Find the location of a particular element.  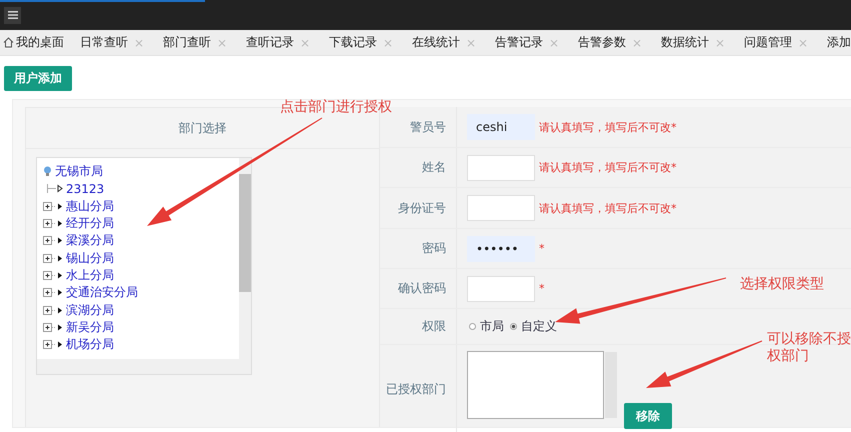

annotation-text: 点击部门进行授权 is located at coordinates (336, 107).